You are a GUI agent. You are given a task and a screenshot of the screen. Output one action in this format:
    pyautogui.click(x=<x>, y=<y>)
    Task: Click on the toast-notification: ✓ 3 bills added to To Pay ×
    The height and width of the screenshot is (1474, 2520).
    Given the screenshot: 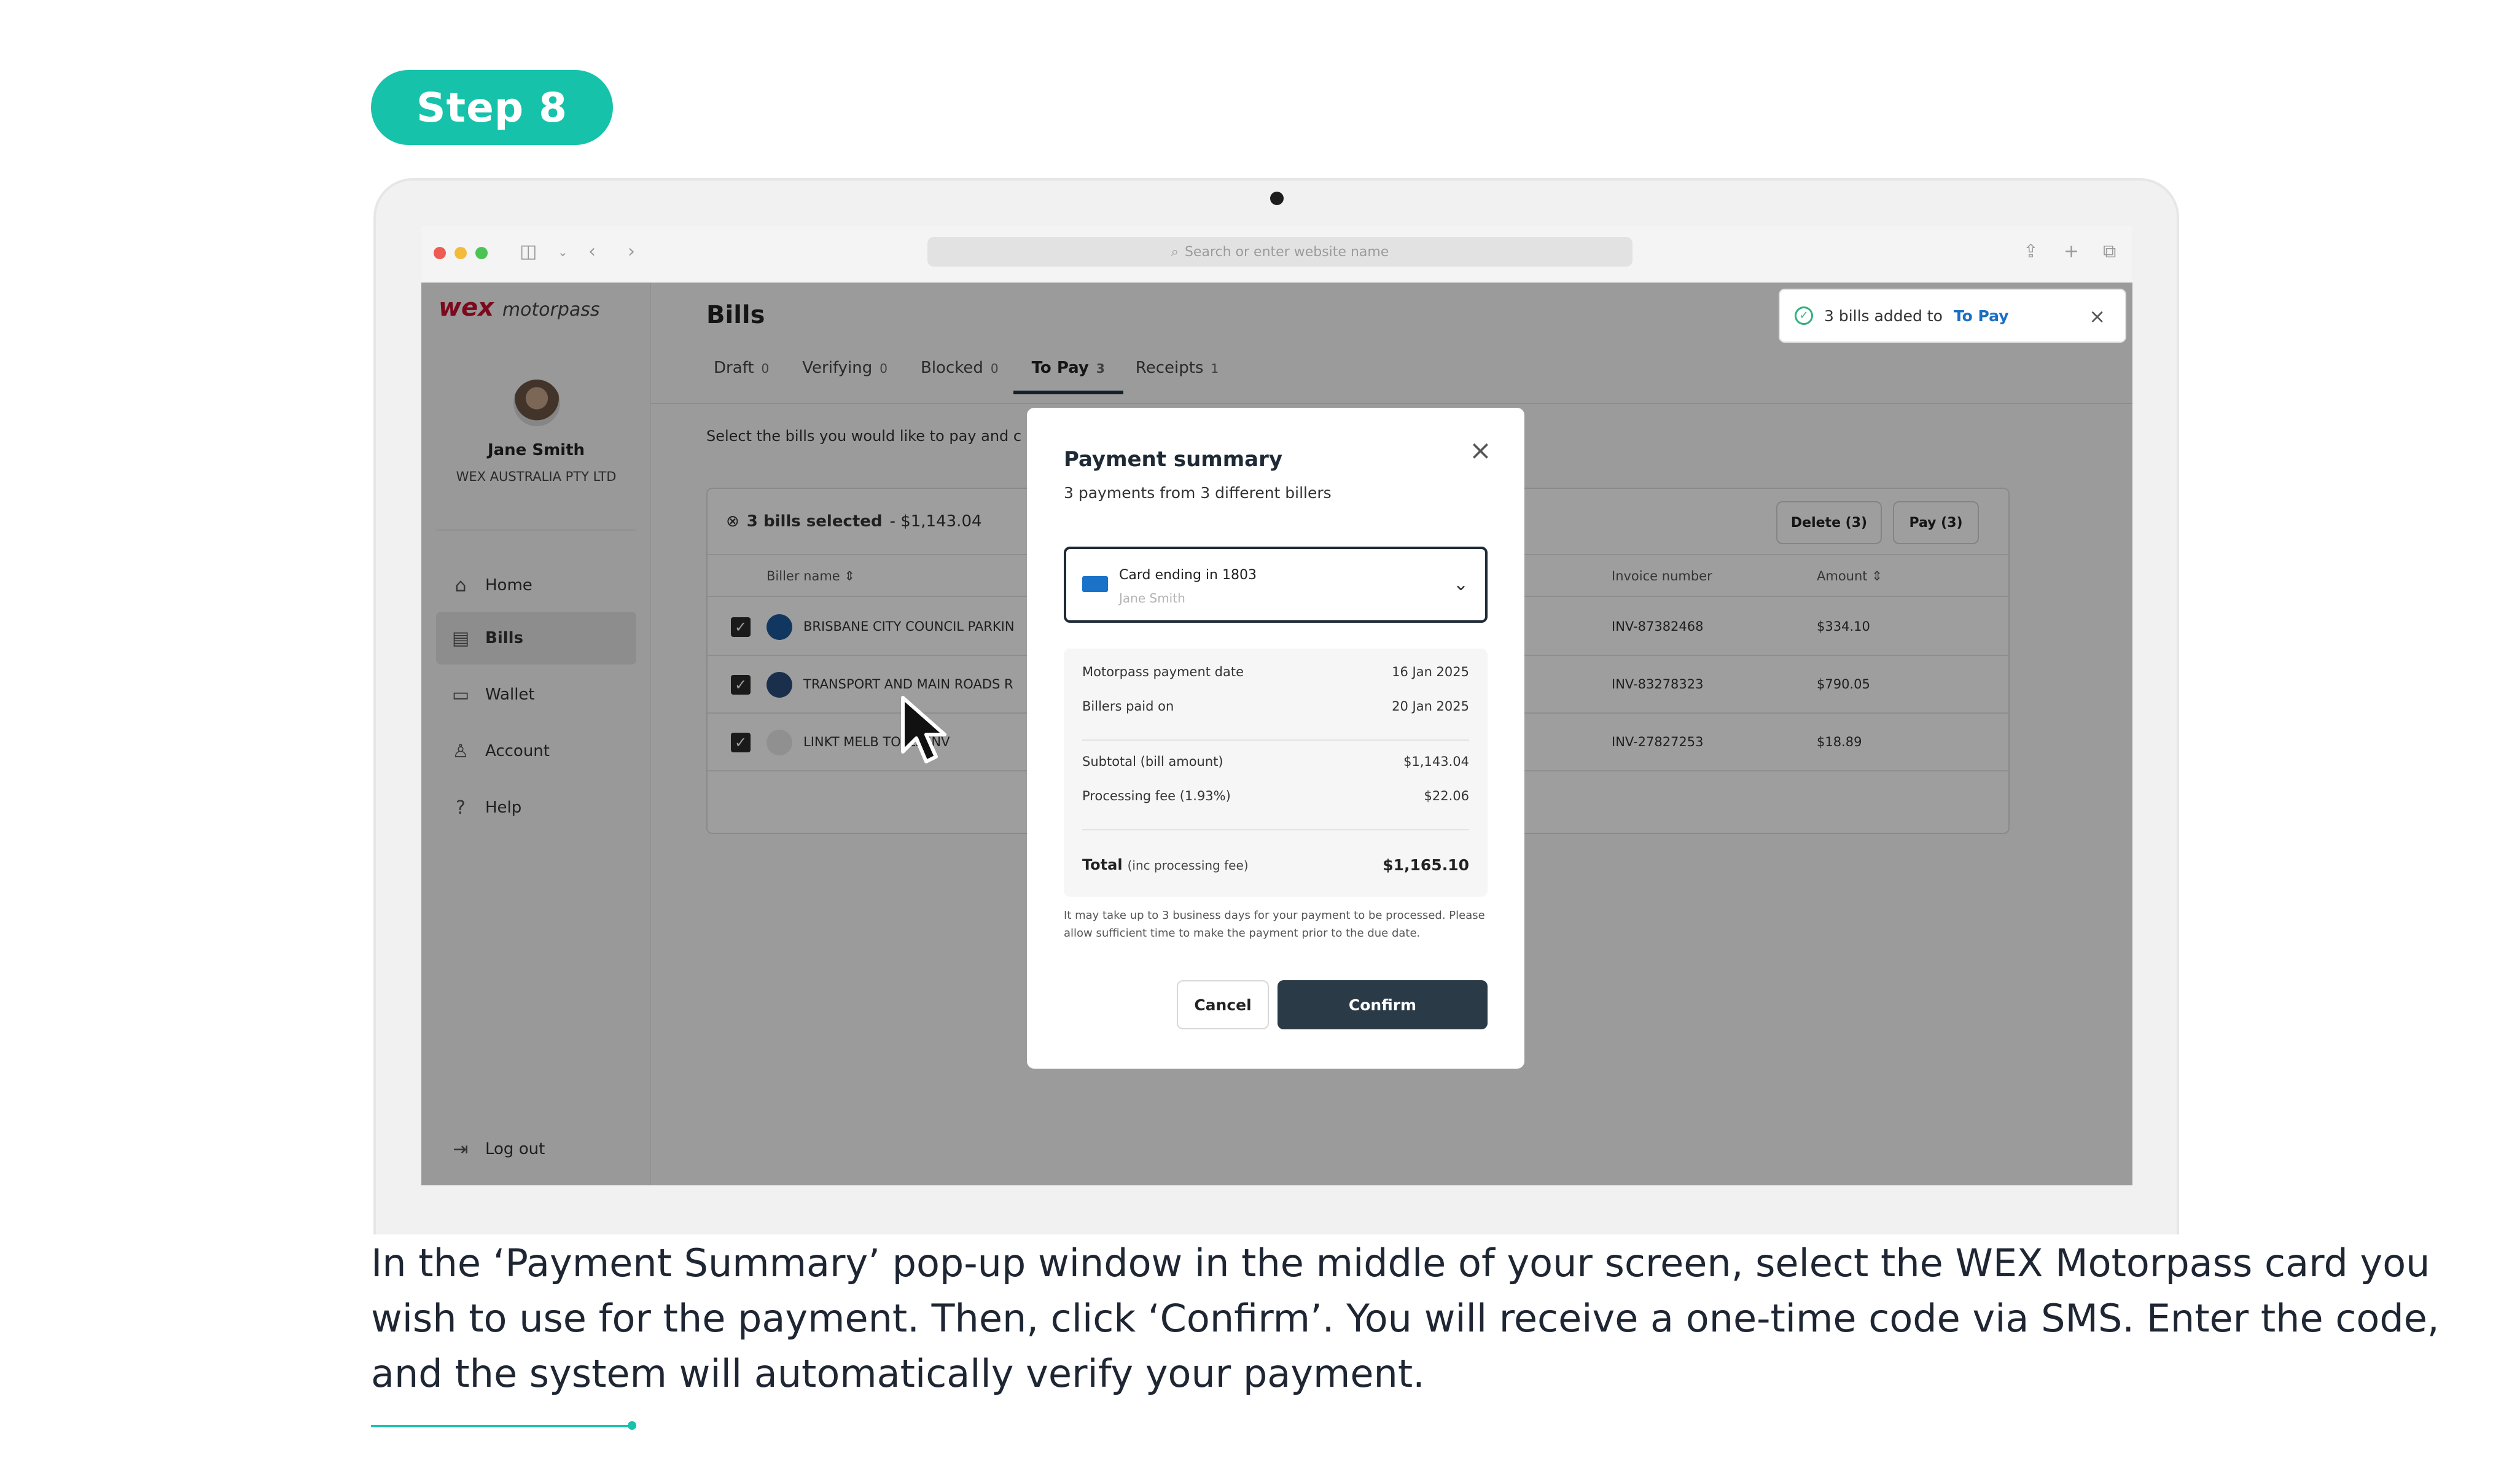 What is the action you would take?
    pyautogui.click(x=1952, y=316)
    